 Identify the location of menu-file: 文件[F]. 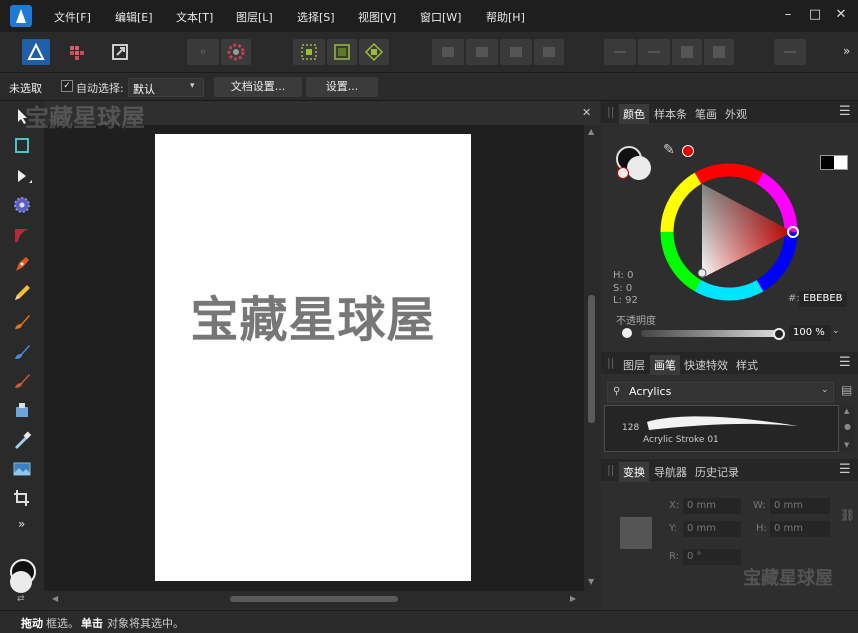
(72, 17).